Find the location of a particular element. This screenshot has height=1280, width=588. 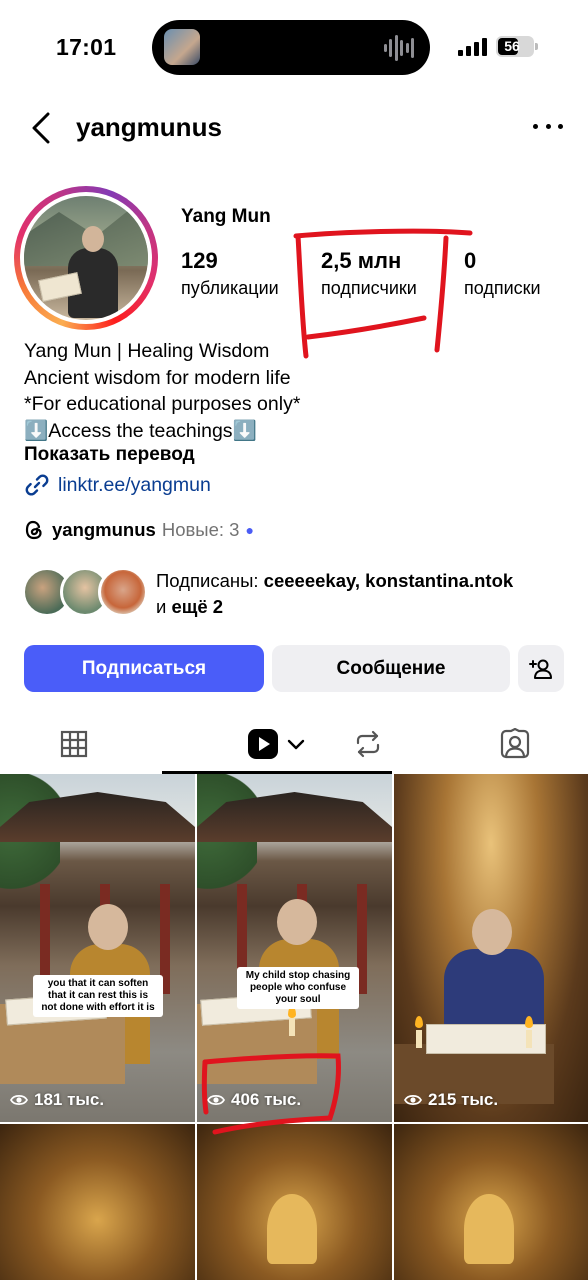

profile-tabs is located at coordinates (294, 744).